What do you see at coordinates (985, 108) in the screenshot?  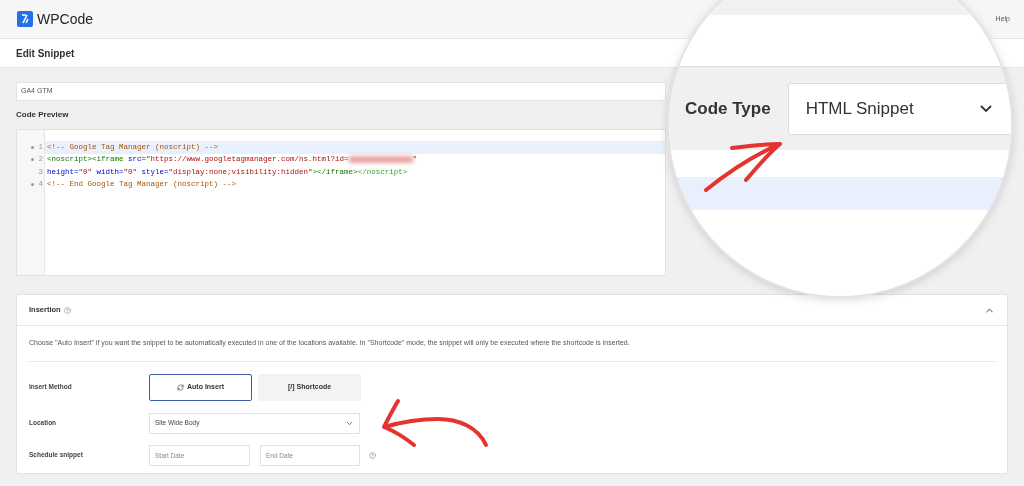 I see `chevron-down-icon` at bounding box center [985, 108].